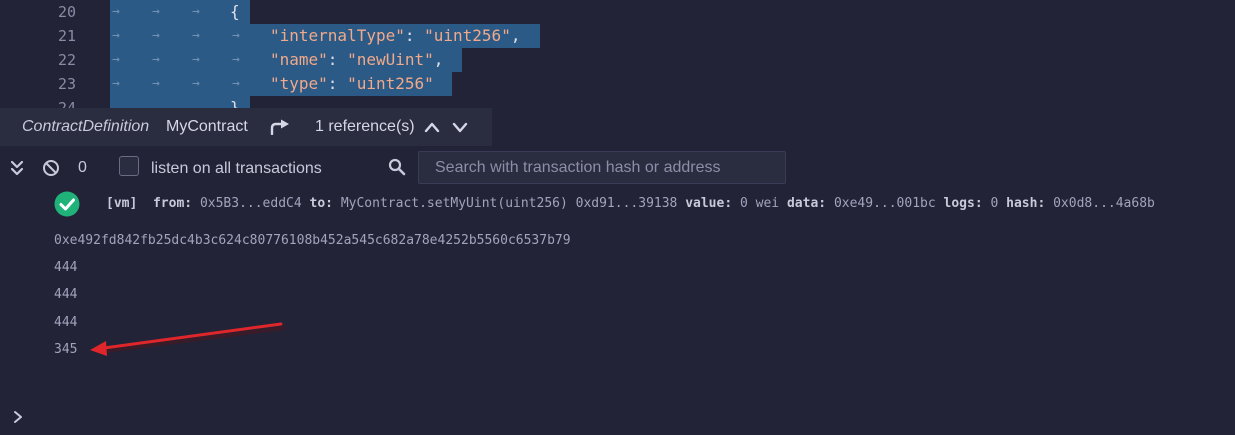 The image size is (1235, 435). What do you see at coordinates (172, 203) in the screenshot?
I see `tx-from-label: from:` at bounding box center [172, 203].